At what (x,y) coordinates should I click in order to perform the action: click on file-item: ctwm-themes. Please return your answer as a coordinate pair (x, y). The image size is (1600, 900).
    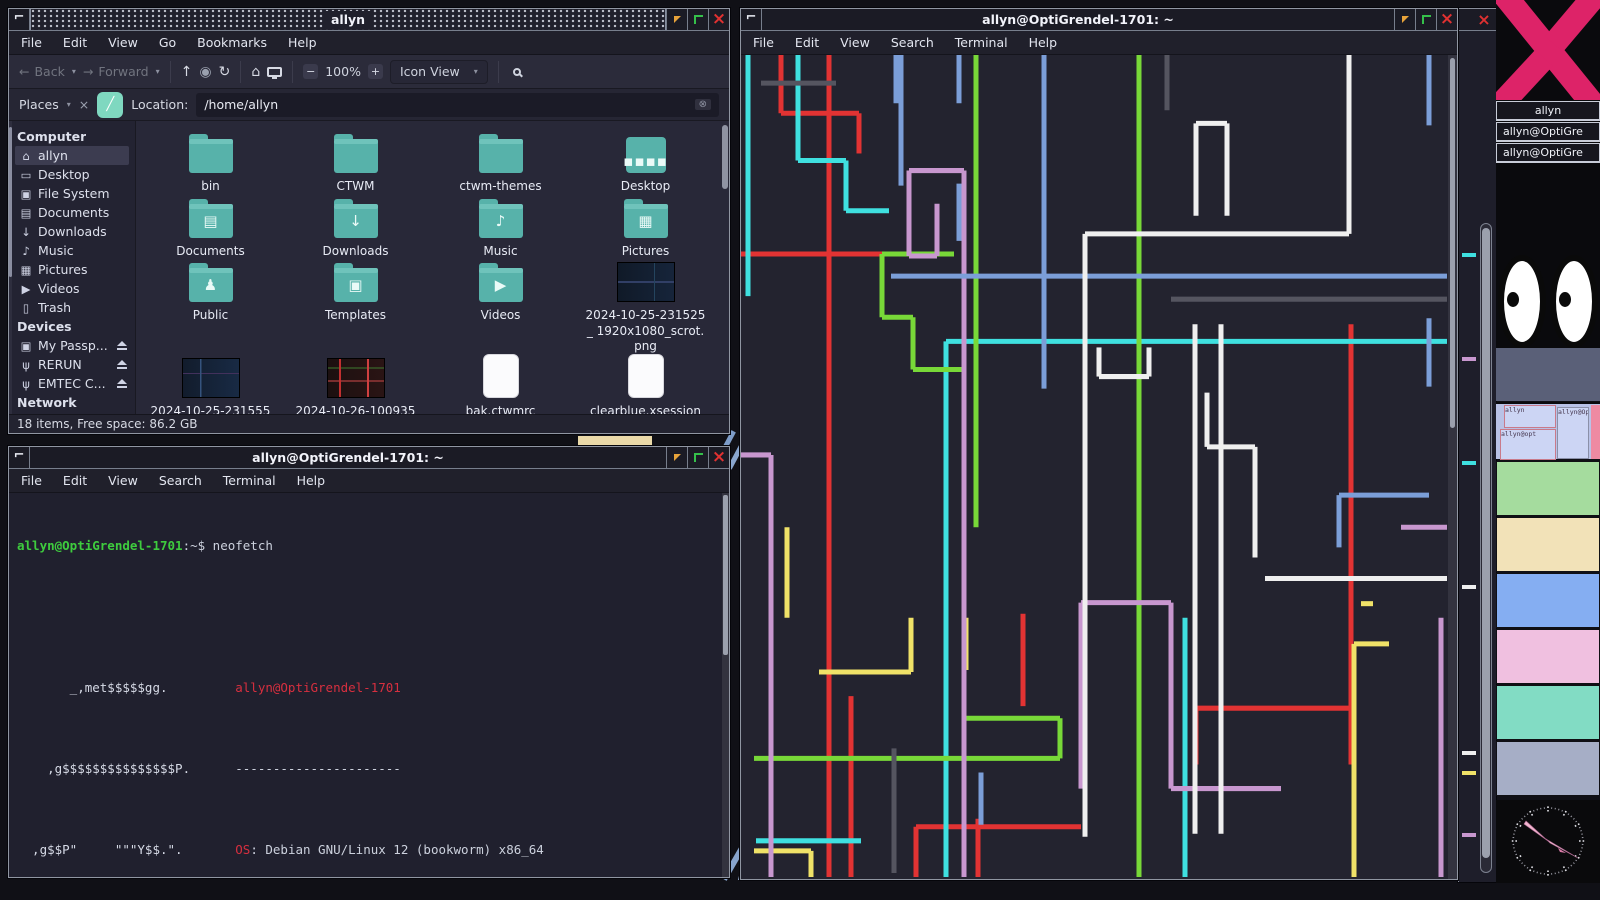
    Looking at the image, I should click on (500, 163).